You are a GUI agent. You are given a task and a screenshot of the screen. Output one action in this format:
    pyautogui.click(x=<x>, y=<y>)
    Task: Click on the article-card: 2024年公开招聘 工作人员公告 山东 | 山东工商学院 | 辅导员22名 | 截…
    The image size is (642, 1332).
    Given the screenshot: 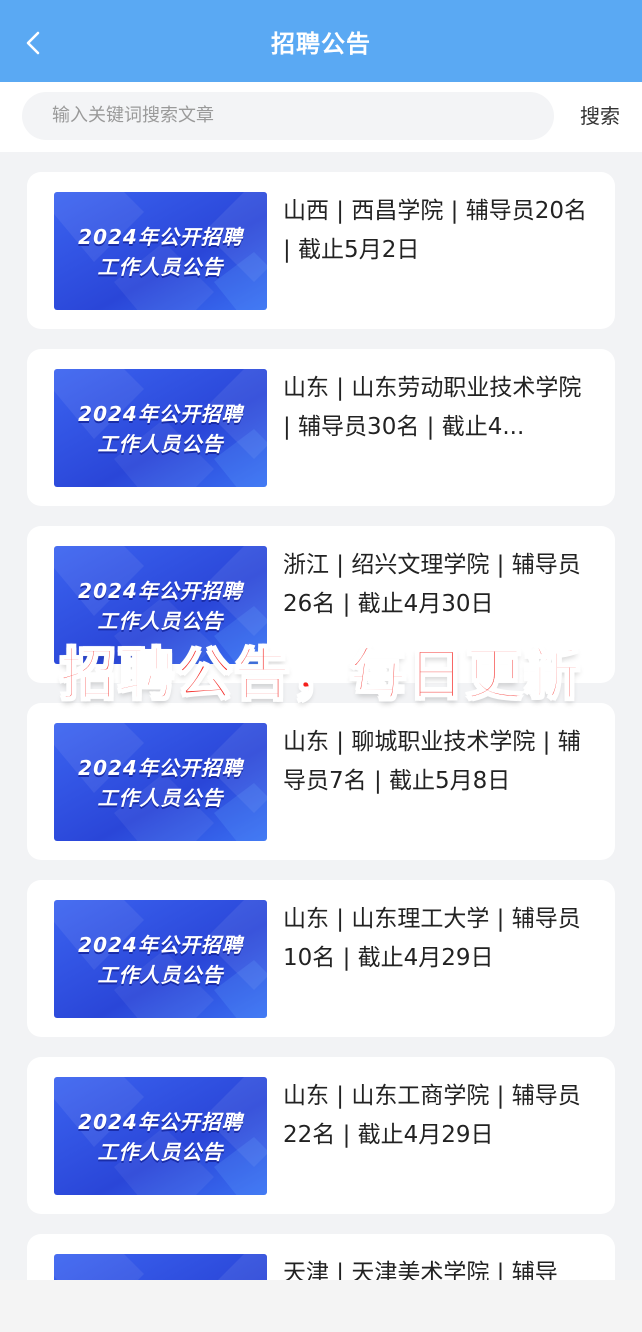 What is the action you would take?
    pyautogui.click(x=321, y=1135)
    